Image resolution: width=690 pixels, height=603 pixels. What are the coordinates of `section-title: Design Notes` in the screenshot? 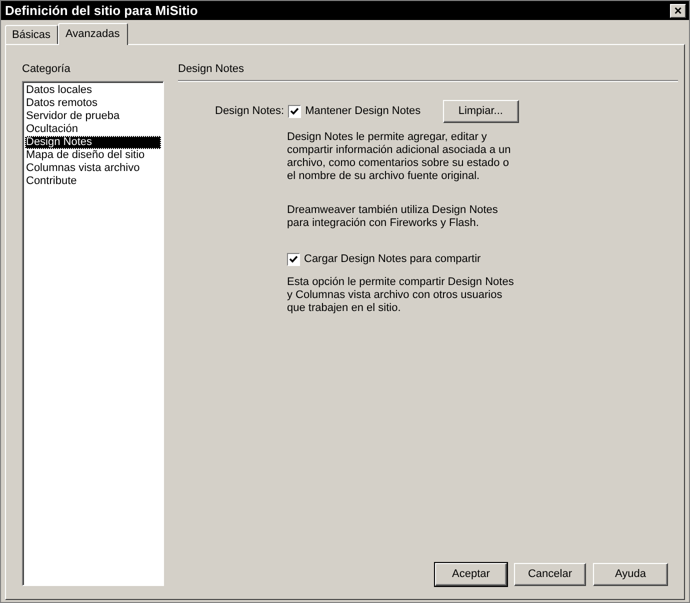 It's located at (428, 72).